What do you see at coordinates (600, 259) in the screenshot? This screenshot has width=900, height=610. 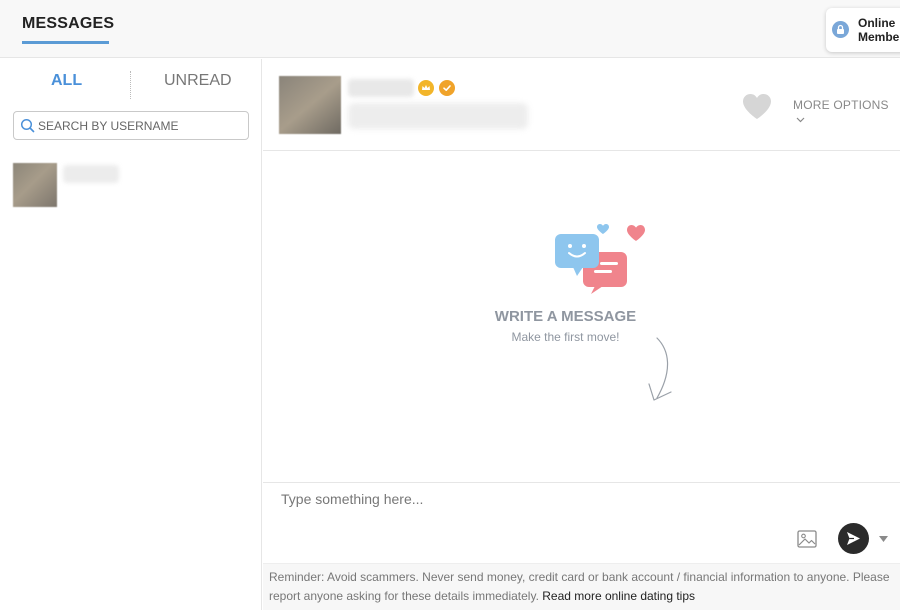 I see `chat-bubbles-illustration` at bounding box center [600, 259].